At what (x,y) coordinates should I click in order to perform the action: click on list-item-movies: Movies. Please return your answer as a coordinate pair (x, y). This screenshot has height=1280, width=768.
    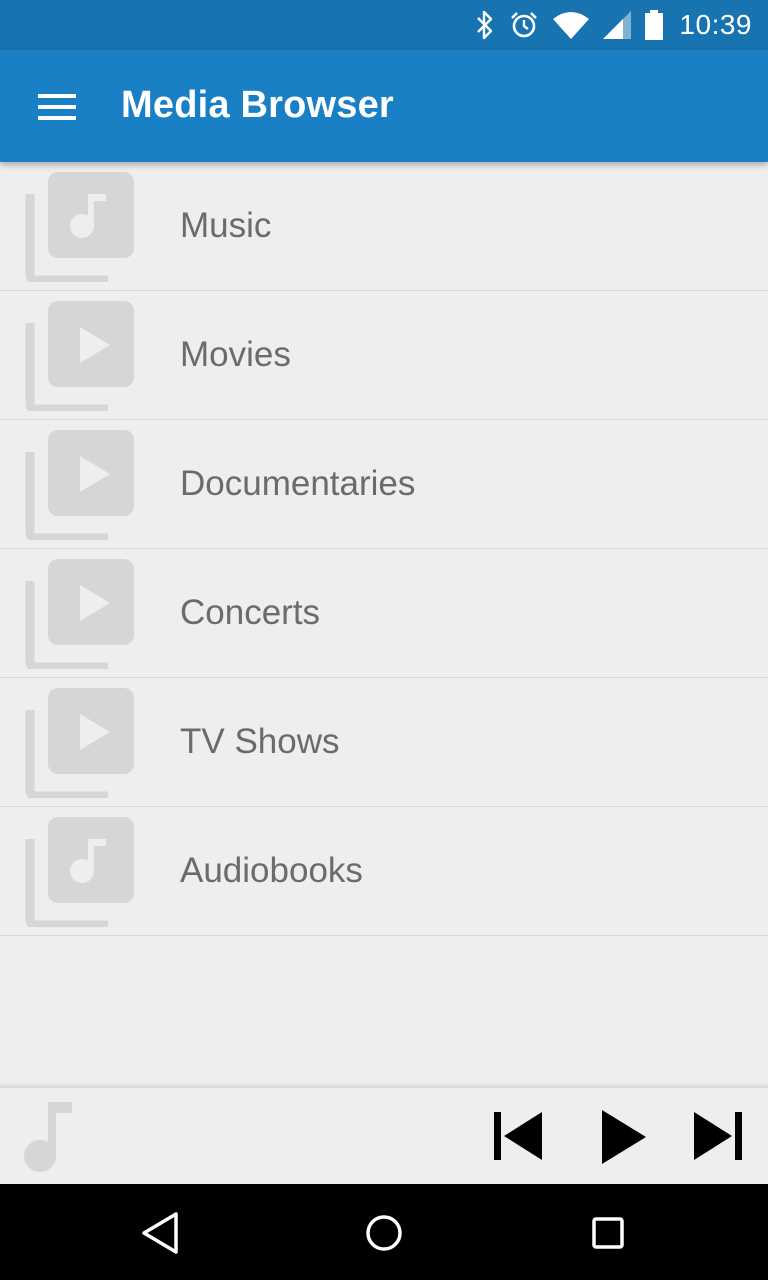
    Looking at the image, I should click on (384, 355).